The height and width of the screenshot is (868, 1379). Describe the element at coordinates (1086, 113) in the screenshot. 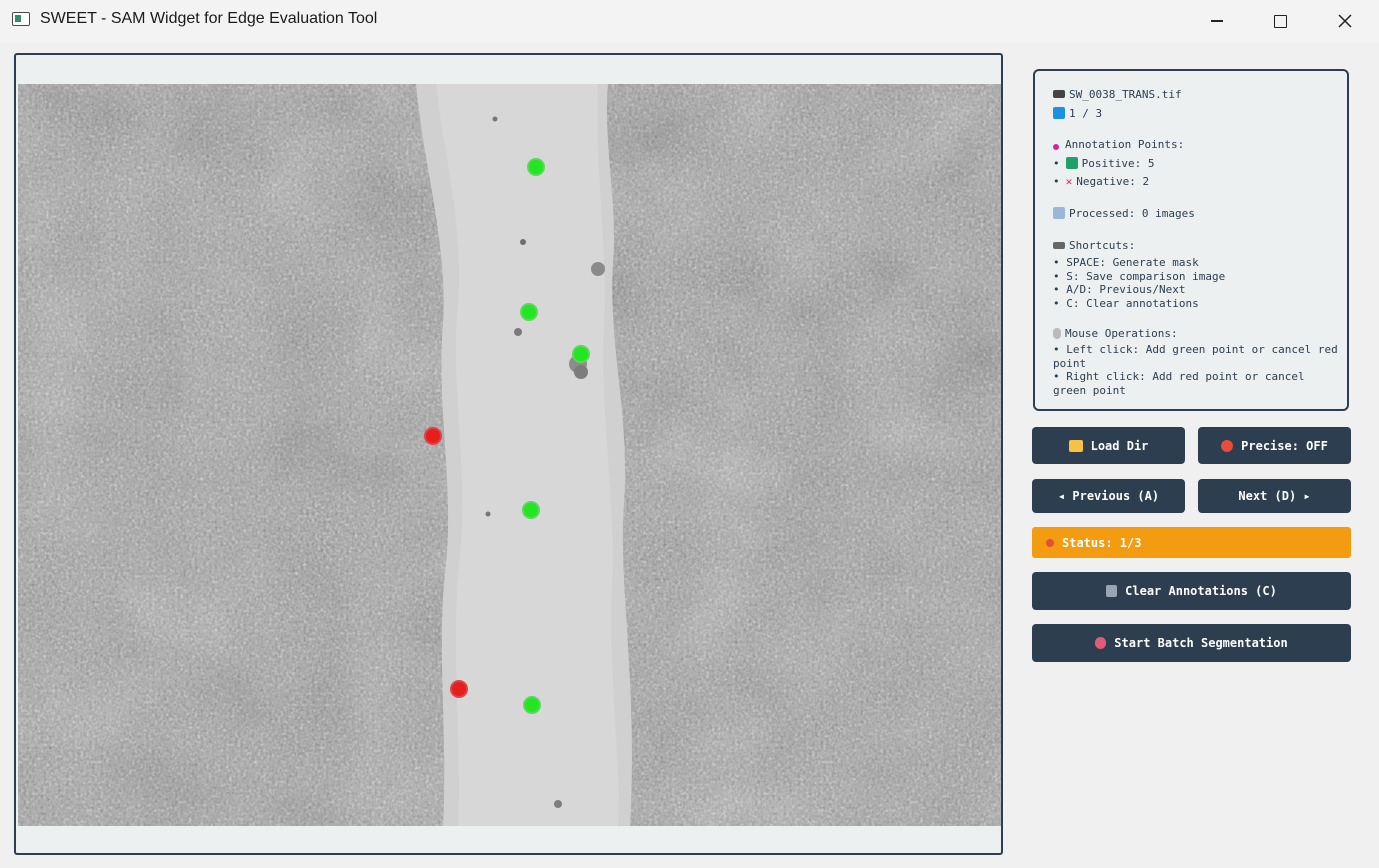

I see `image-index: 1 / 3` at that location.